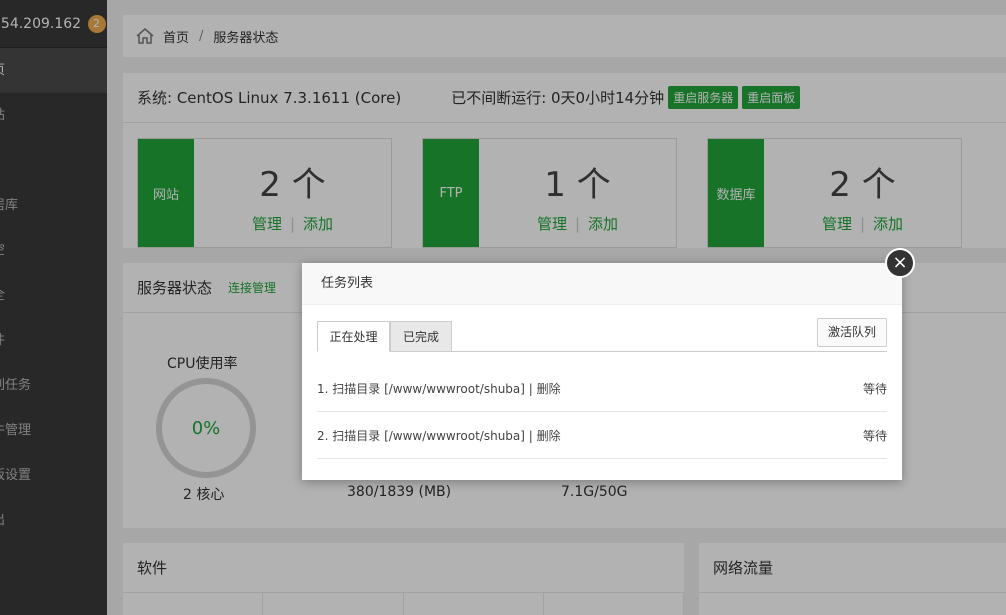  I want to click on task-row: 1. 扫描目录 [/www/wwwroot/shuba] | 删除 等待, so click(602, 388).